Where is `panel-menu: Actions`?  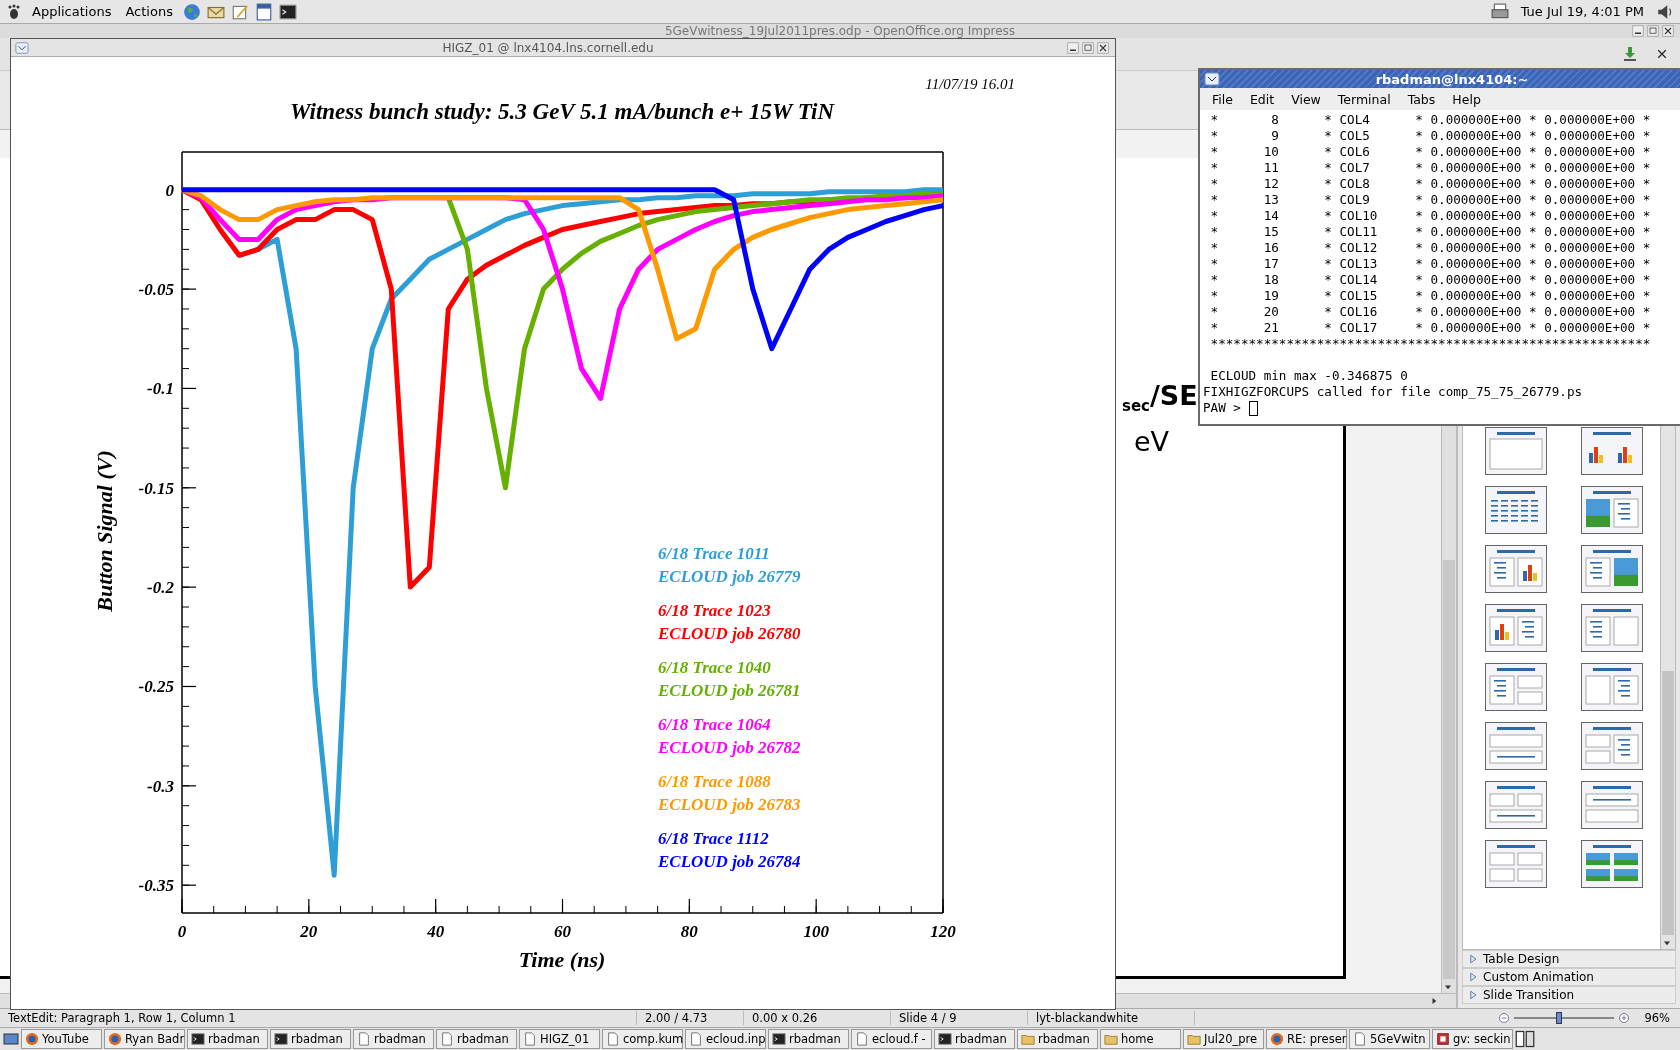
panel-menu: Actions is located at coordinates (149, 11).